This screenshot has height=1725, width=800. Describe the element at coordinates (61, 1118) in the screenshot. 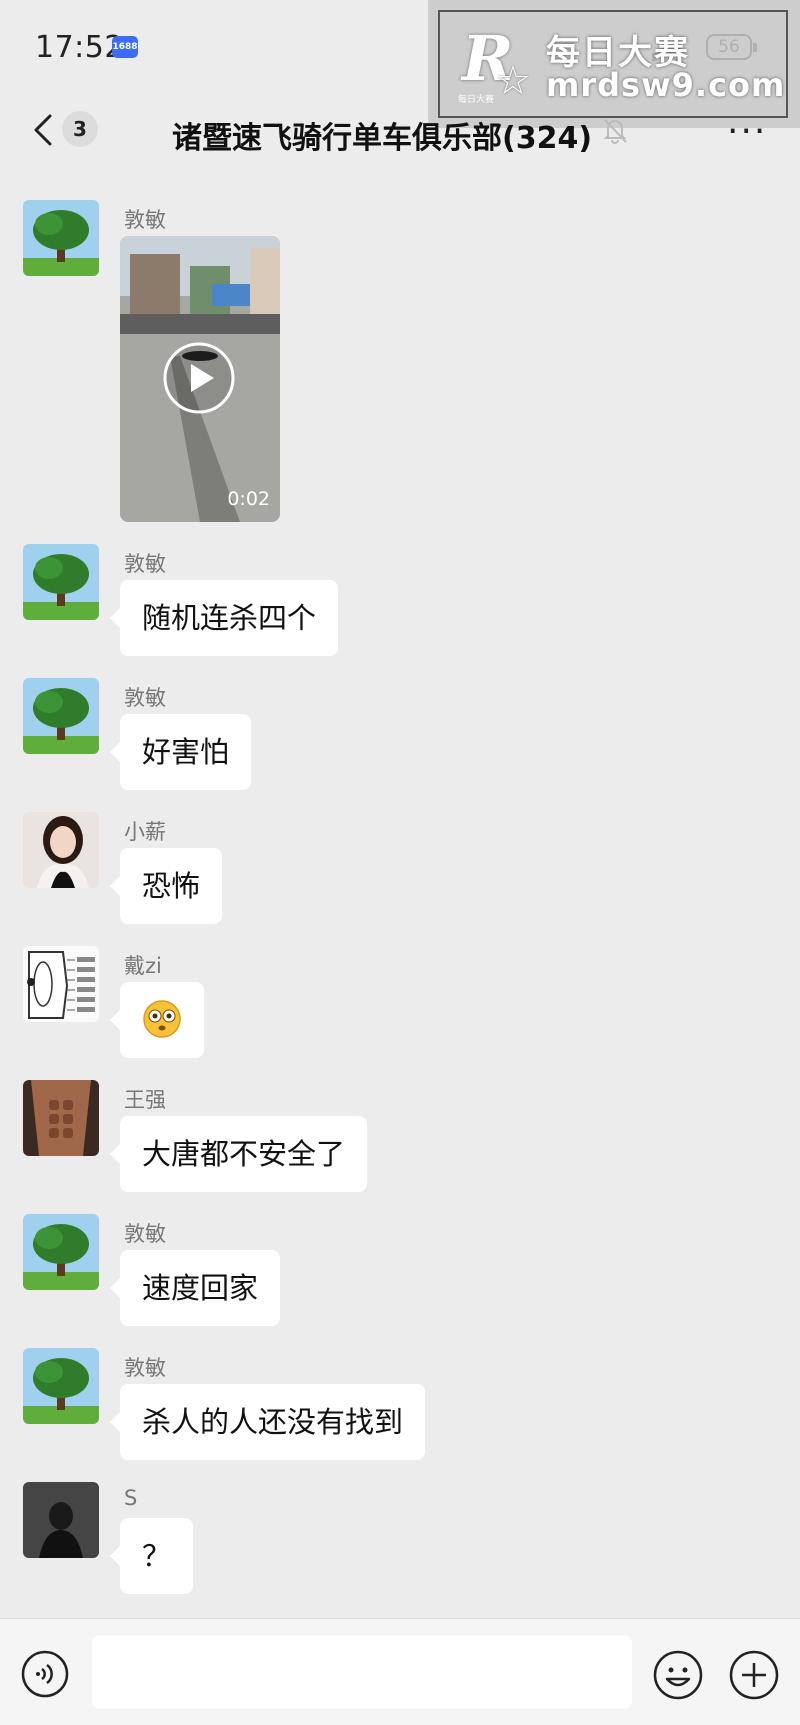

I see `avatar-abs` at that location.